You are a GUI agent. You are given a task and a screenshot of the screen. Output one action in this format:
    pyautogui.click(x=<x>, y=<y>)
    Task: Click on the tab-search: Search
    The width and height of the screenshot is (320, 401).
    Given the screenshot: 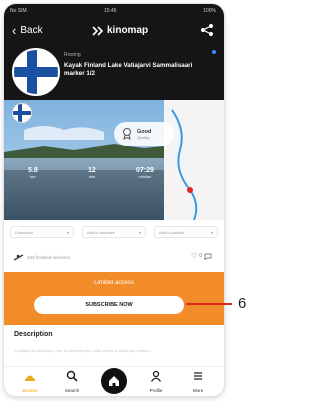 What is the action you would take?
    pyautogui.click(x=72, y=381)
    